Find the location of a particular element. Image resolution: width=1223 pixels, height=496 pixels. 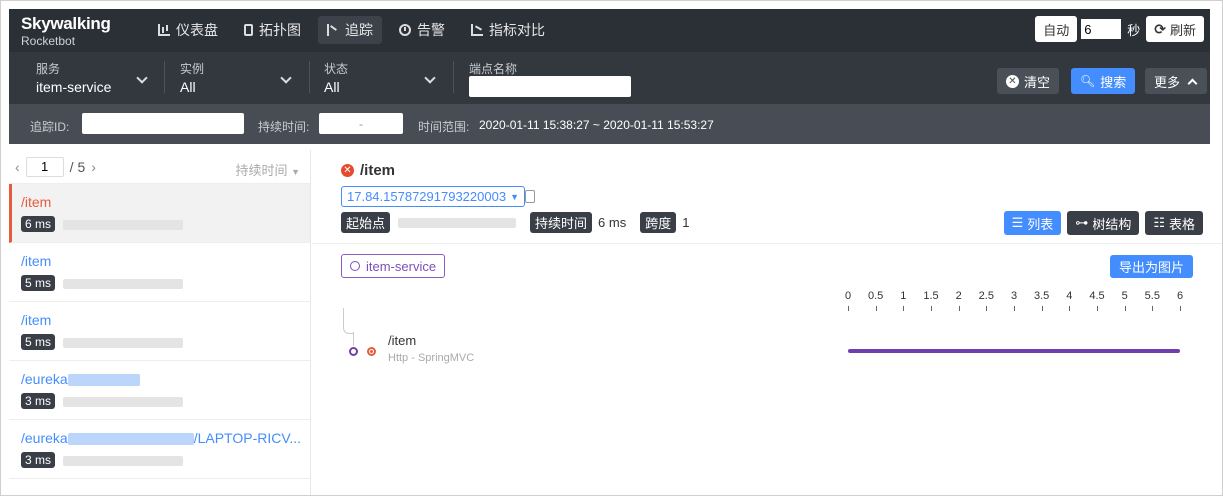

time-range-label: 时间范围: is located at coordinates (444, 127).